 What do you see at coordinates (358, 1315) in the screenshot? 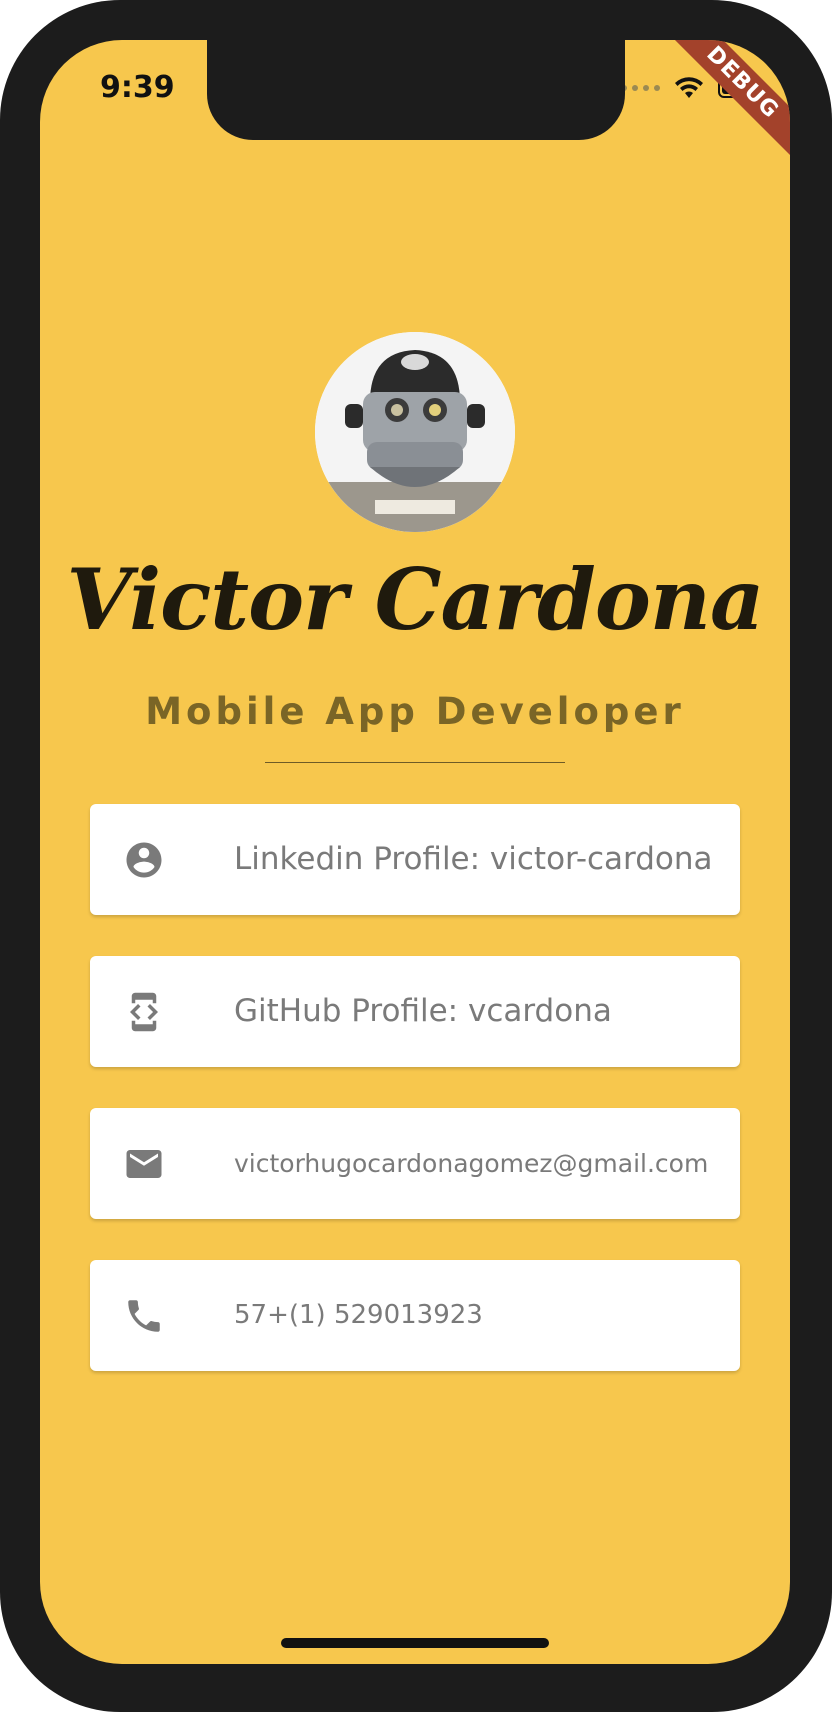
I see `contact-label: 57+(1) 529013923` at bounding box center [358, 1315].